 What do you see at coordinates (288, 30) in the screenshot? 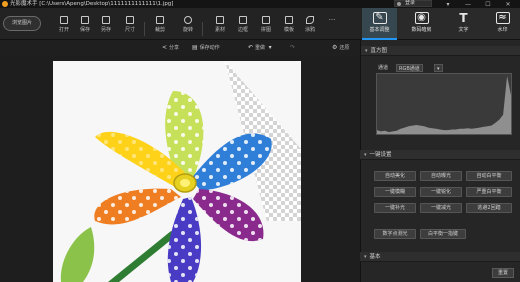
I see `template-label: 模板` at bounding box center [288, 30].